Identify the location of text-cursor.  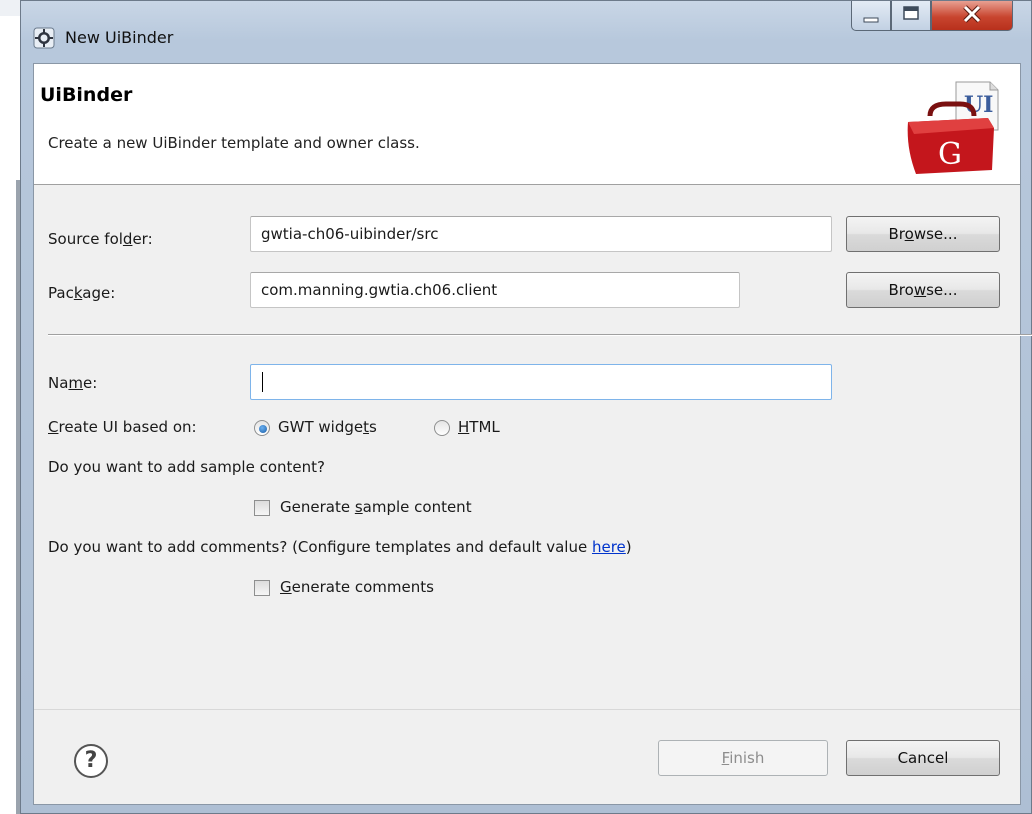
(262, 382).